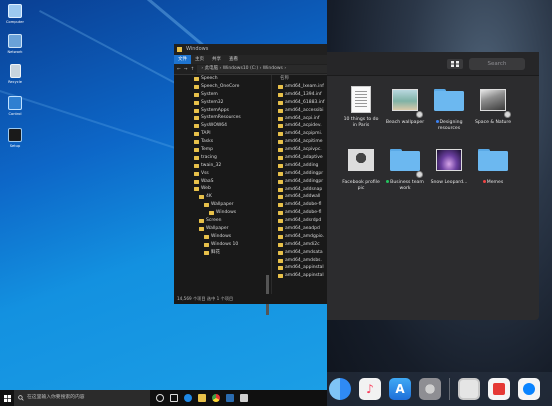 Image resolution: width=552 pixels, height=406 pixels. I want to click on file-list-item: amd64_amdi2c, so click(302, 245).